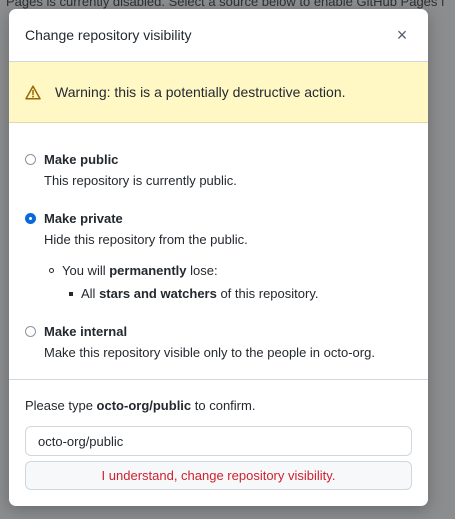 This screenshot has height=519, width=455. What do you see at coordinates (71, 293) in the screenshot?
I see `square-bullet-icon` at bounding box center [71, 293].